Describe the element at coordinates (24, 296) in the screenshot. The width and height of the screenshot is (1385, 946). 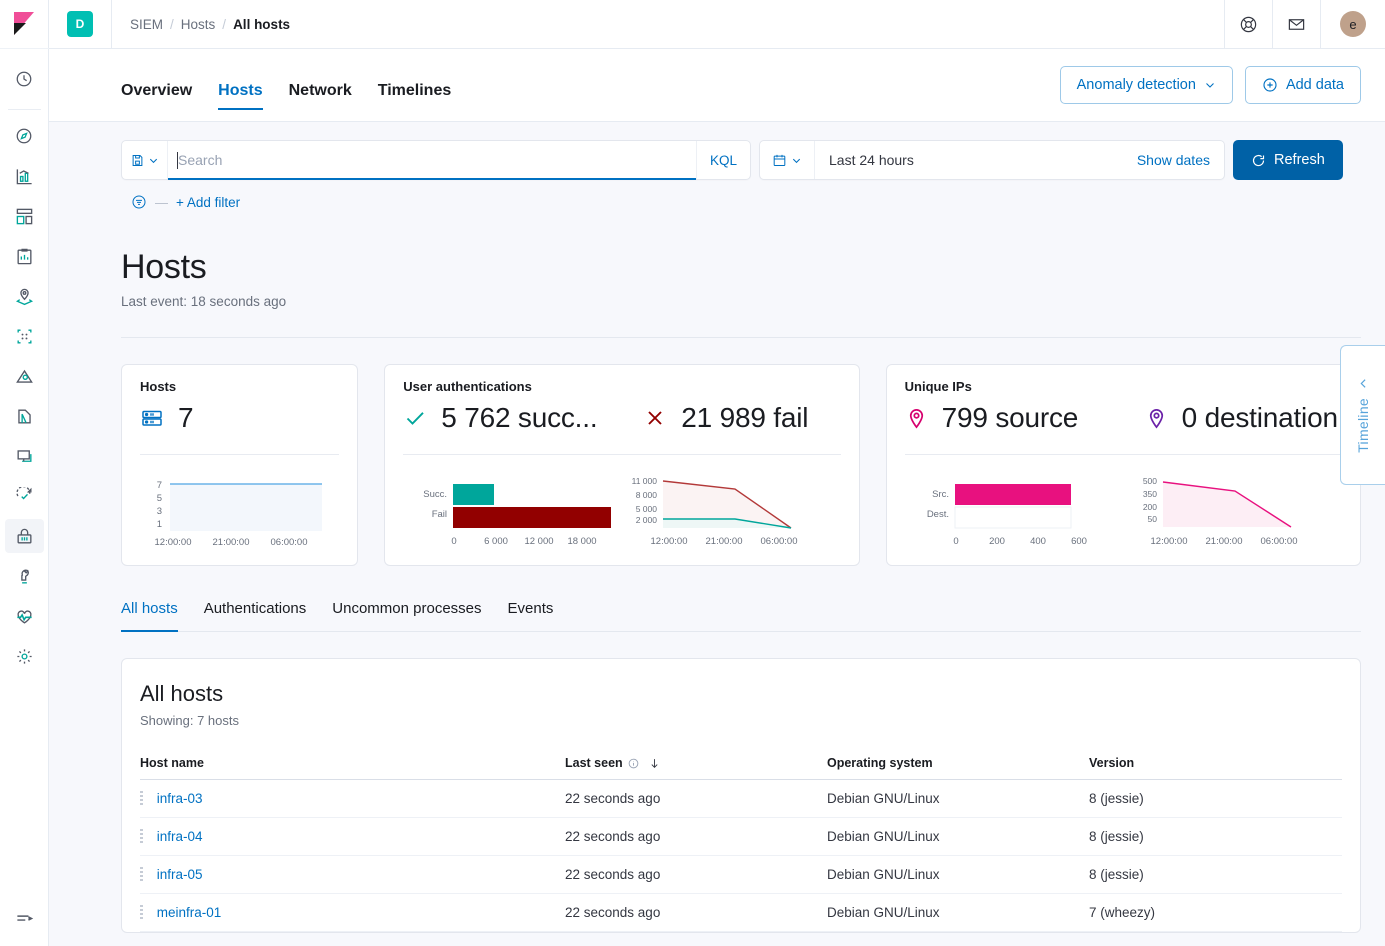
I see `sidebar-item-maps` at that location.